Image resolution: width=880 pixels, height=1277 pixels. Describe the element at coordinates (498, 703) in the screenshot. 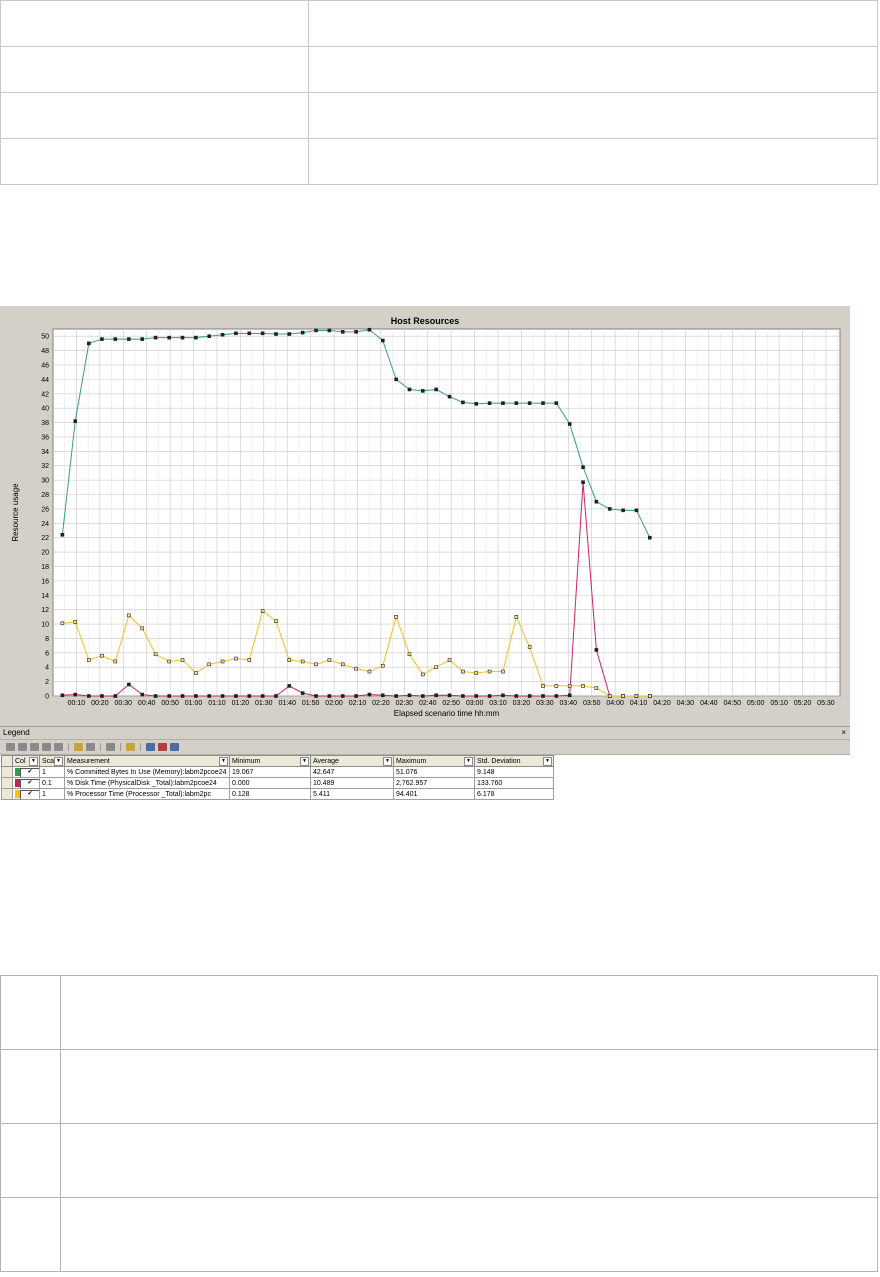

I see `x-tick-label: 03:10` at that location.